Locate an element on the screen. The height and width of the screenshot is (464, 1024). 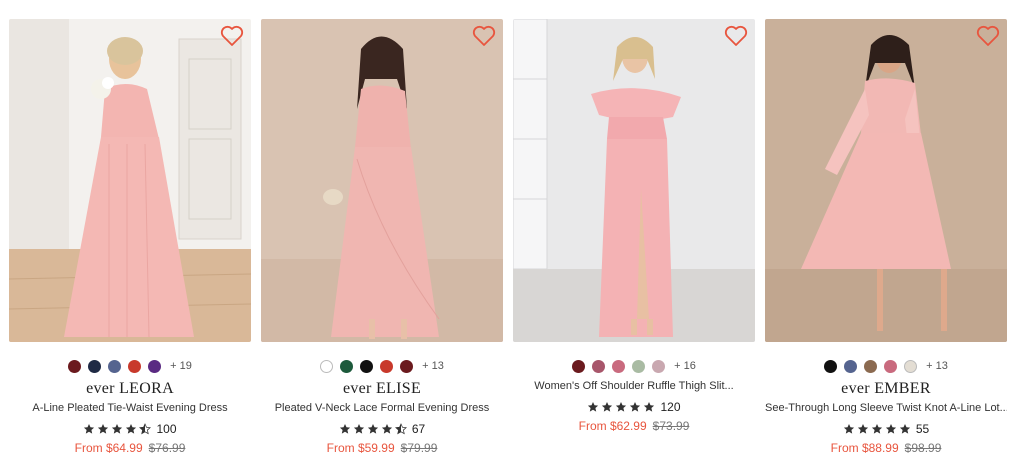
color-swatches: + 16 is located at coordinates (634, 366).